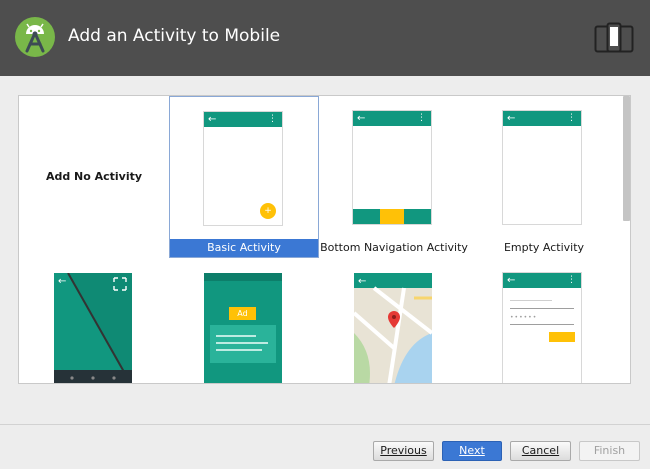 This screenshot has height=469, width=650. I want to click on activity-tile-bottom-navigation: ← ⋮ Bottom Navigation Activity, so click(394, 177).